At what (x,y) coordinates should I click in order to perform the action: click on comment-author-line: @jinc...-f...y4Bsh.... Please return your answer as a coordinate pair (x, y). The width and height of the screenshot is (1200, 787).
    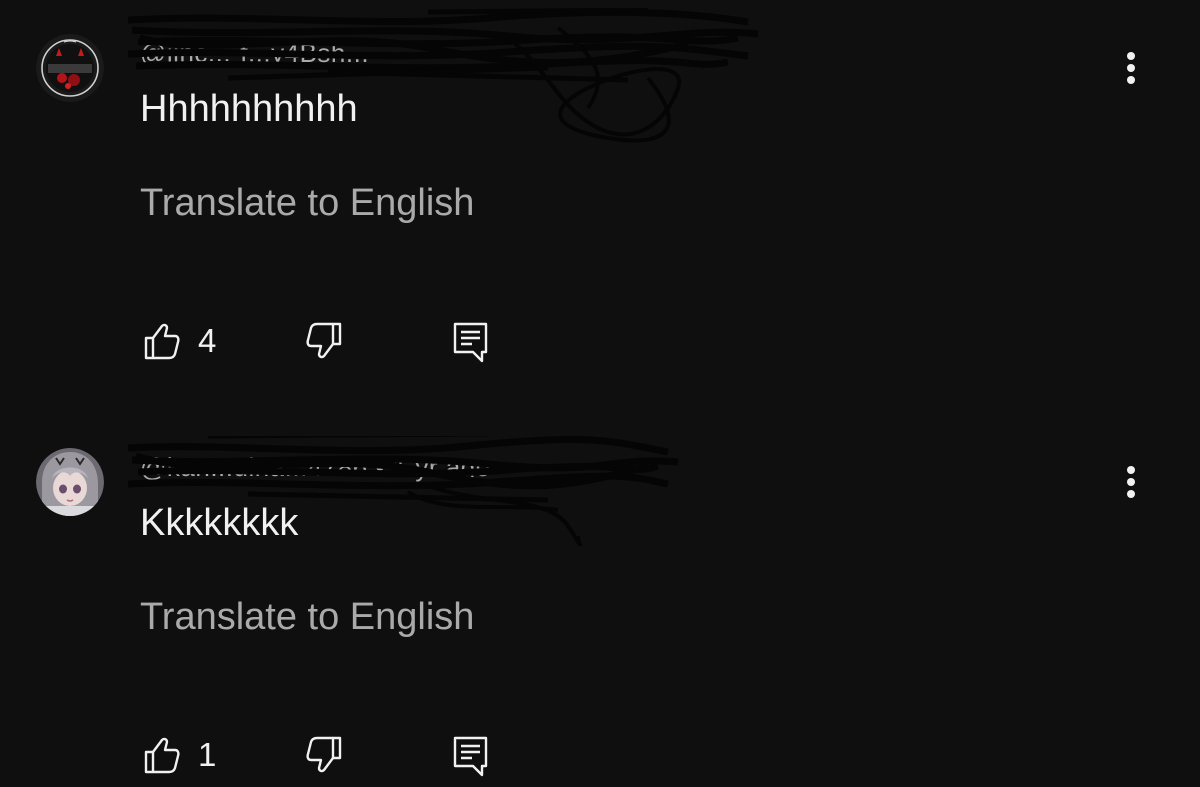
    Looking at the image, I should click on (443, 75).